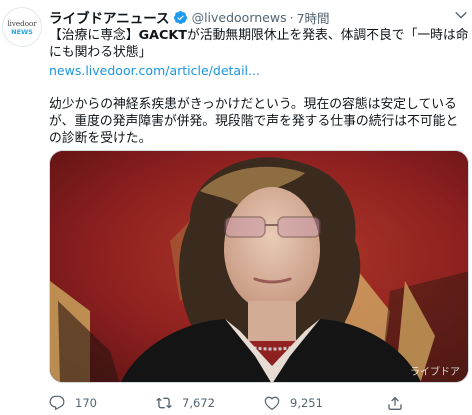  What do you see at coordinates (22, 31) in the screenshot?
I see `avatar-logo-line2: NEWS` at bounding box center [22, 31].